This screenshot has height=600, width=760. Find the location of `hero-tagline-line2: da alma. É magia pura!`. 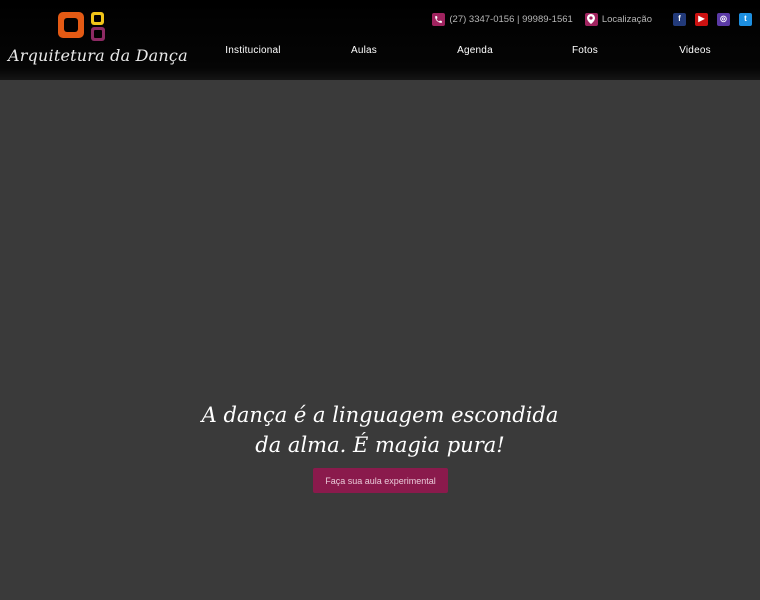

hero-tagline-line2: da alma. É magia pura! is located at coordinates (380, 445).